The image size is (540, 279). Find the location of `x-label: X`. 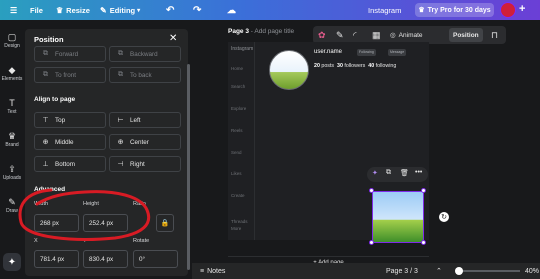

x-label: X is located at coordinates (36, 241).